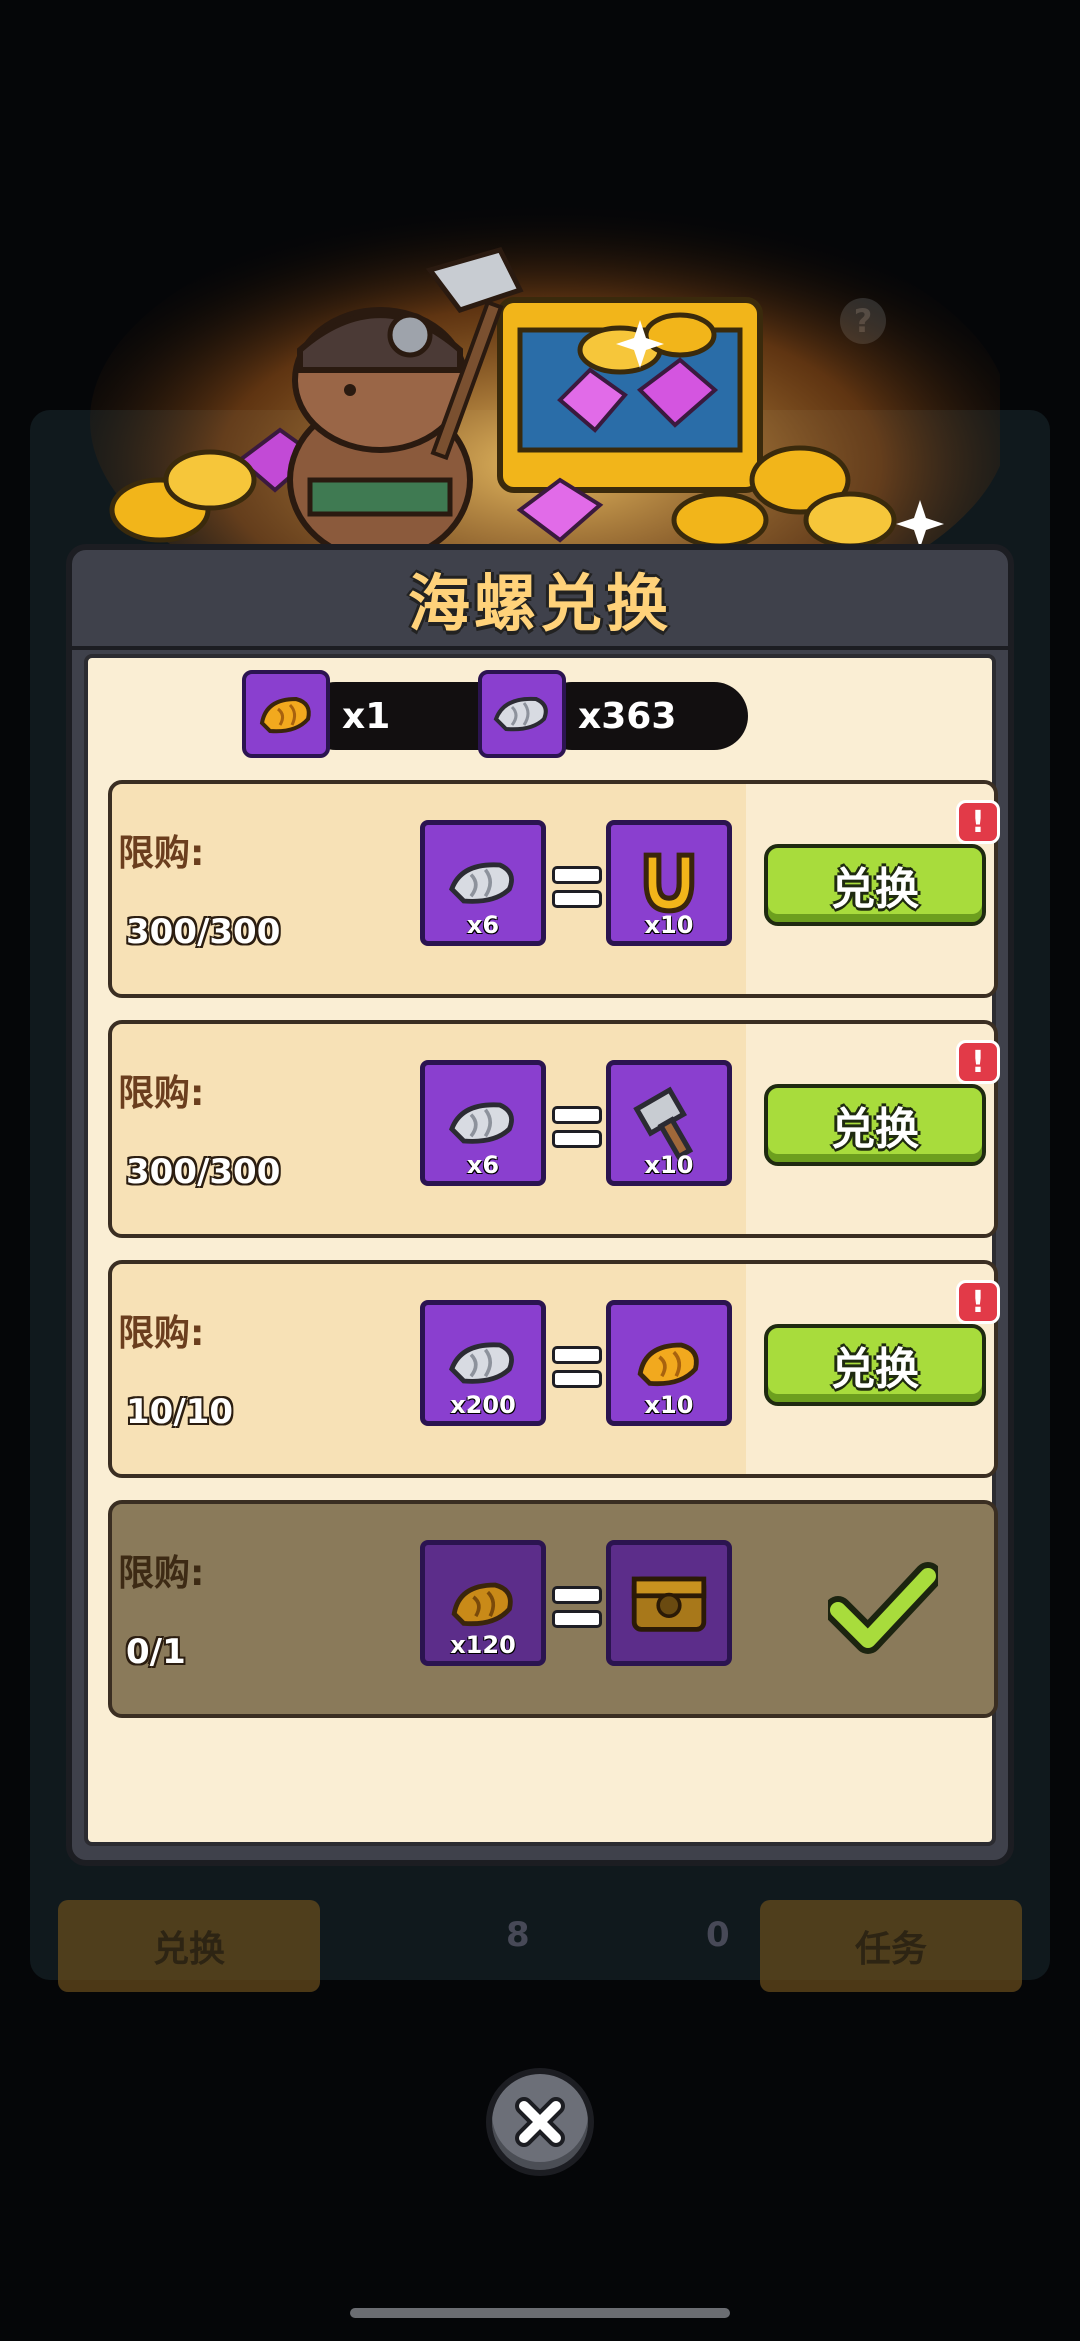 The image size is (1080, 2341). Describe the element at coordinates (539, 603) in the screenshot. I see `dialog-title: 海螺兑换` at that location.